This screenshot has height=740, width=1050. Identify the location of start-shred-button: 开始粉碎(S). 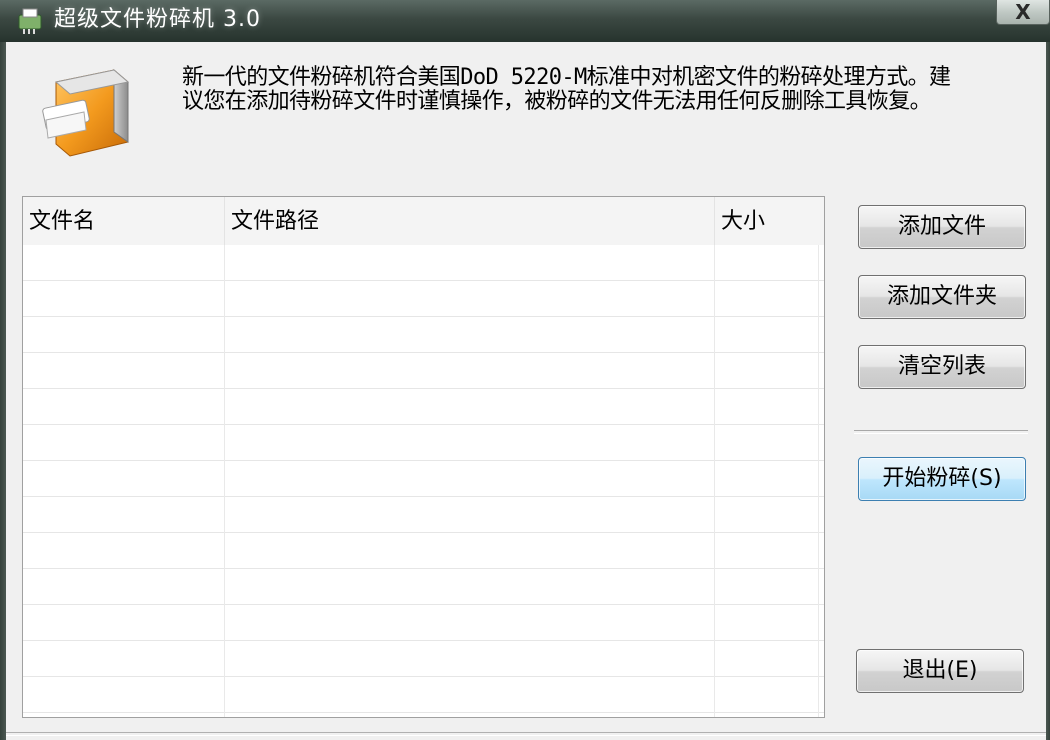
(942, 479).